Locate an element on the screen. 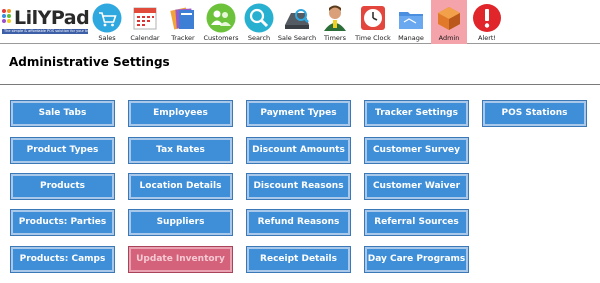 This screenshot has width=600, height=283. nav-item-tracker: Tracker is located at coordinates (183, 22).